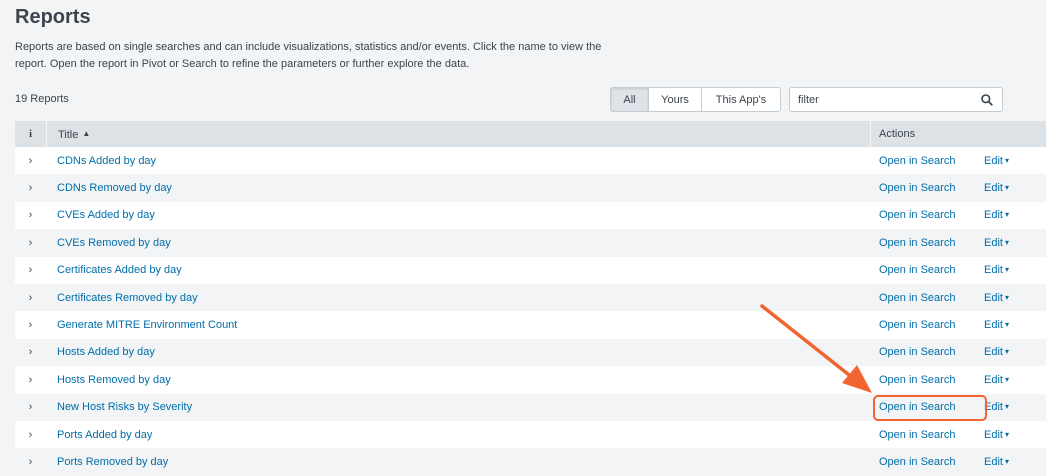  I want to click on table-row: › Hosts Added by day Open in Search Edit ▾, so click(530, 352).